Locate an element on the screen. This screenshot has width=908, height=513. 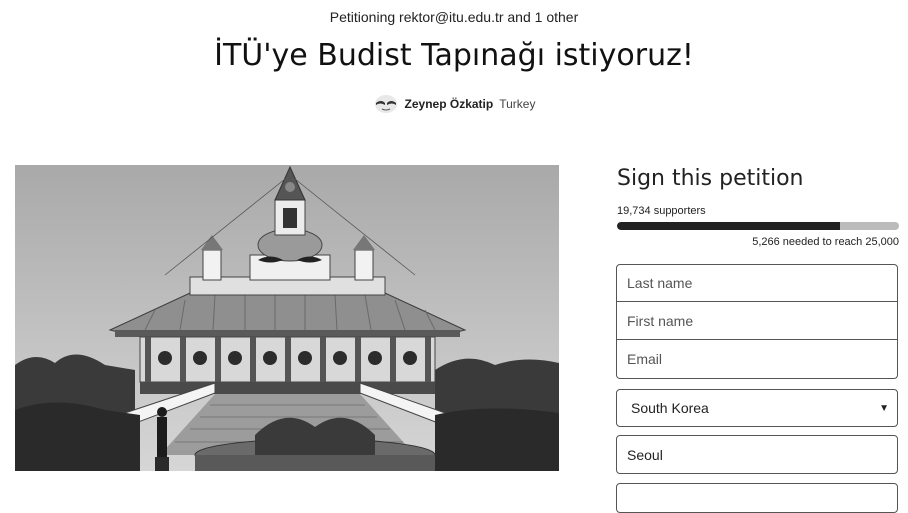
country-select-value: South Korea is located at coordinates (670, 408).